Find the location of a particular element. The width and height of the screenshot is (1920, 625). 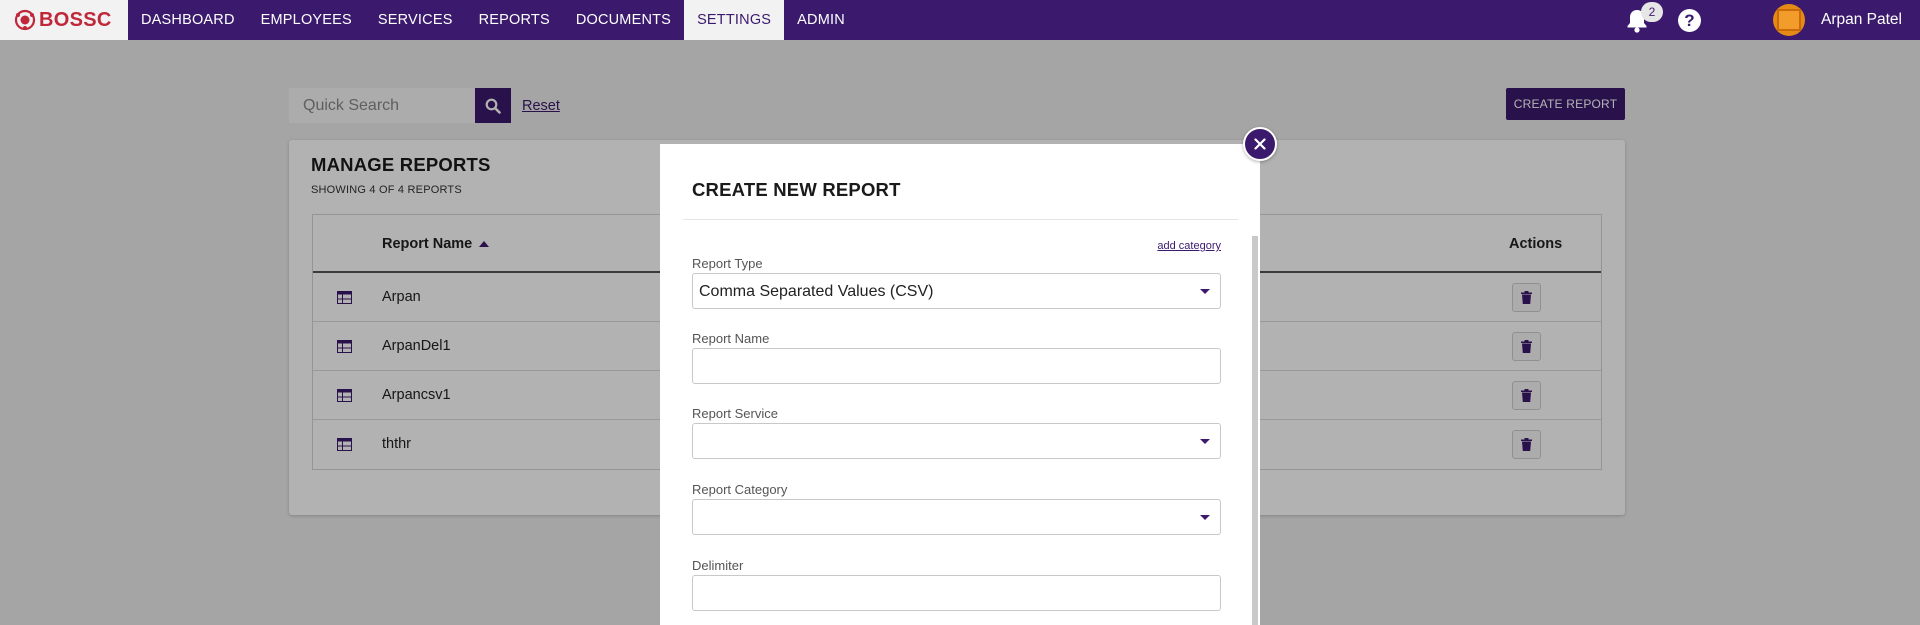

report-type-label: Report Type is located at coordinates (727, 263).